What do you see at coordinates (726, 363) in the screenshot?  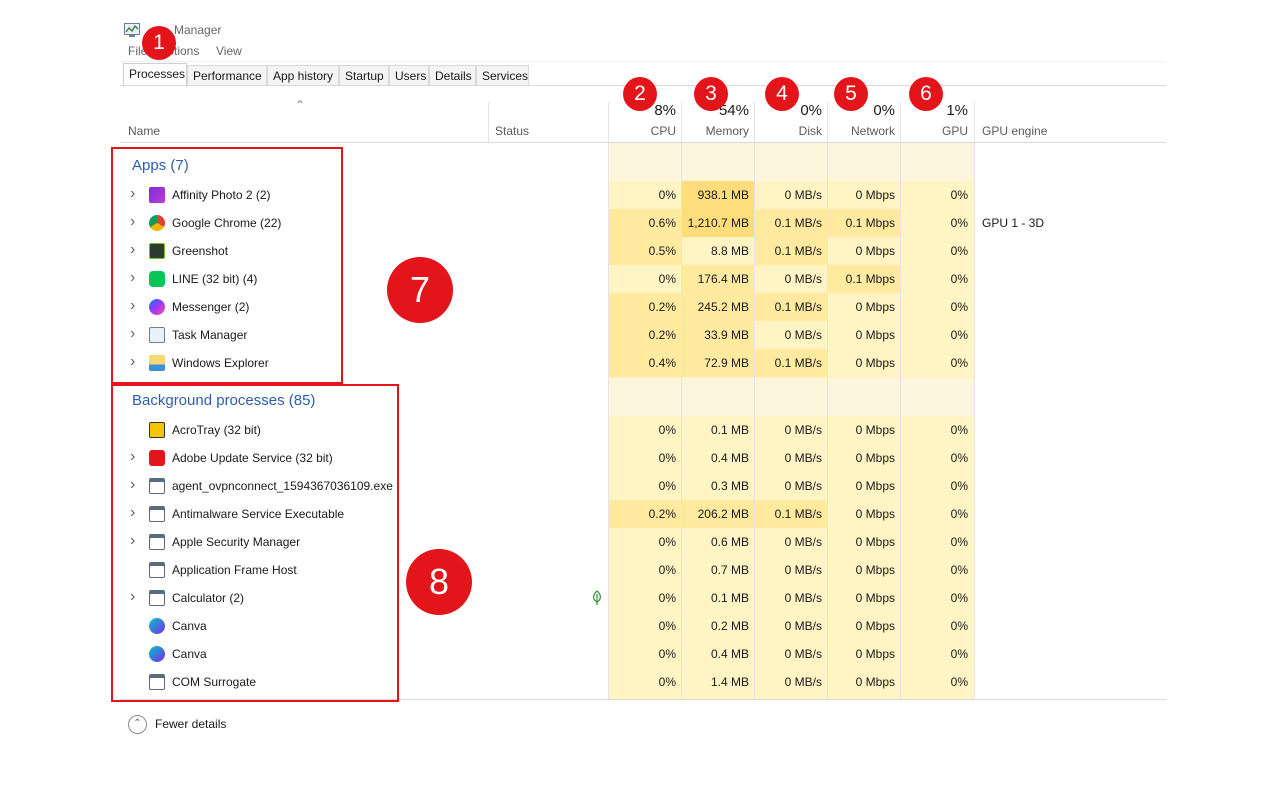 I see `memory-value: 72.9 MB` at bounding box center [726, 363].